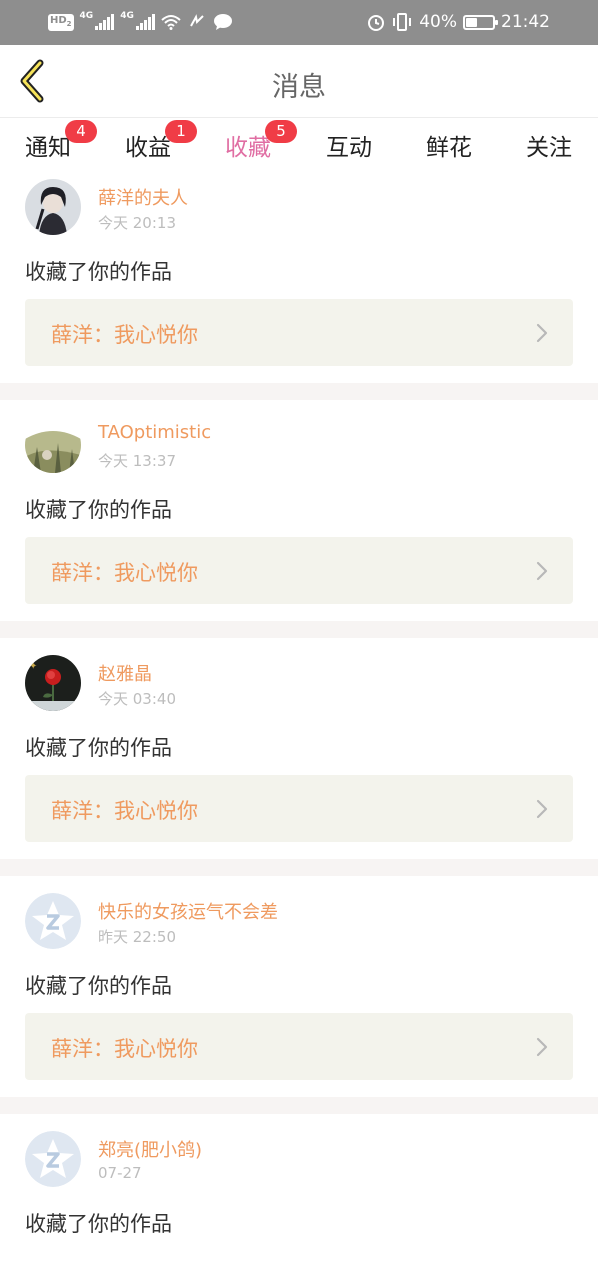  What do you see at coordinates (438, 22) in the screenshot?
I see `battery-percent: 40%` at bounding box center [438, 22].